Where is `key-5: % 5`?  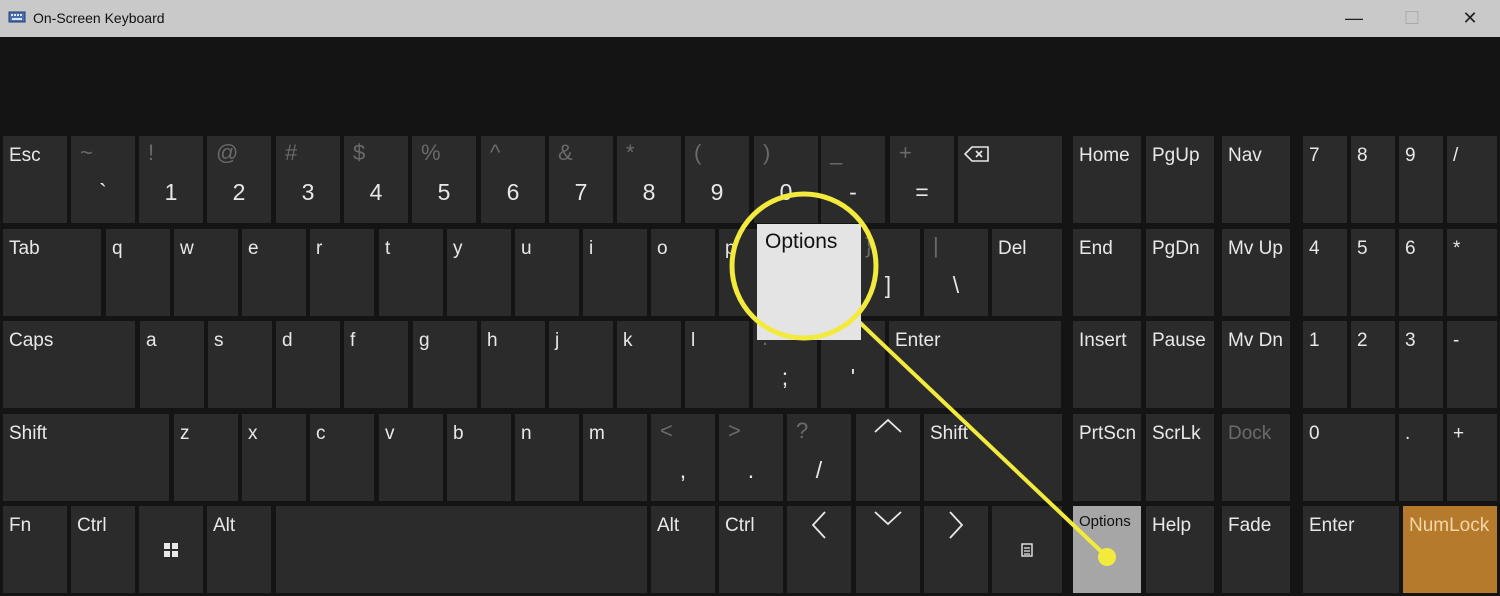
key-5: % 5 is located at coordinates (444, 179).